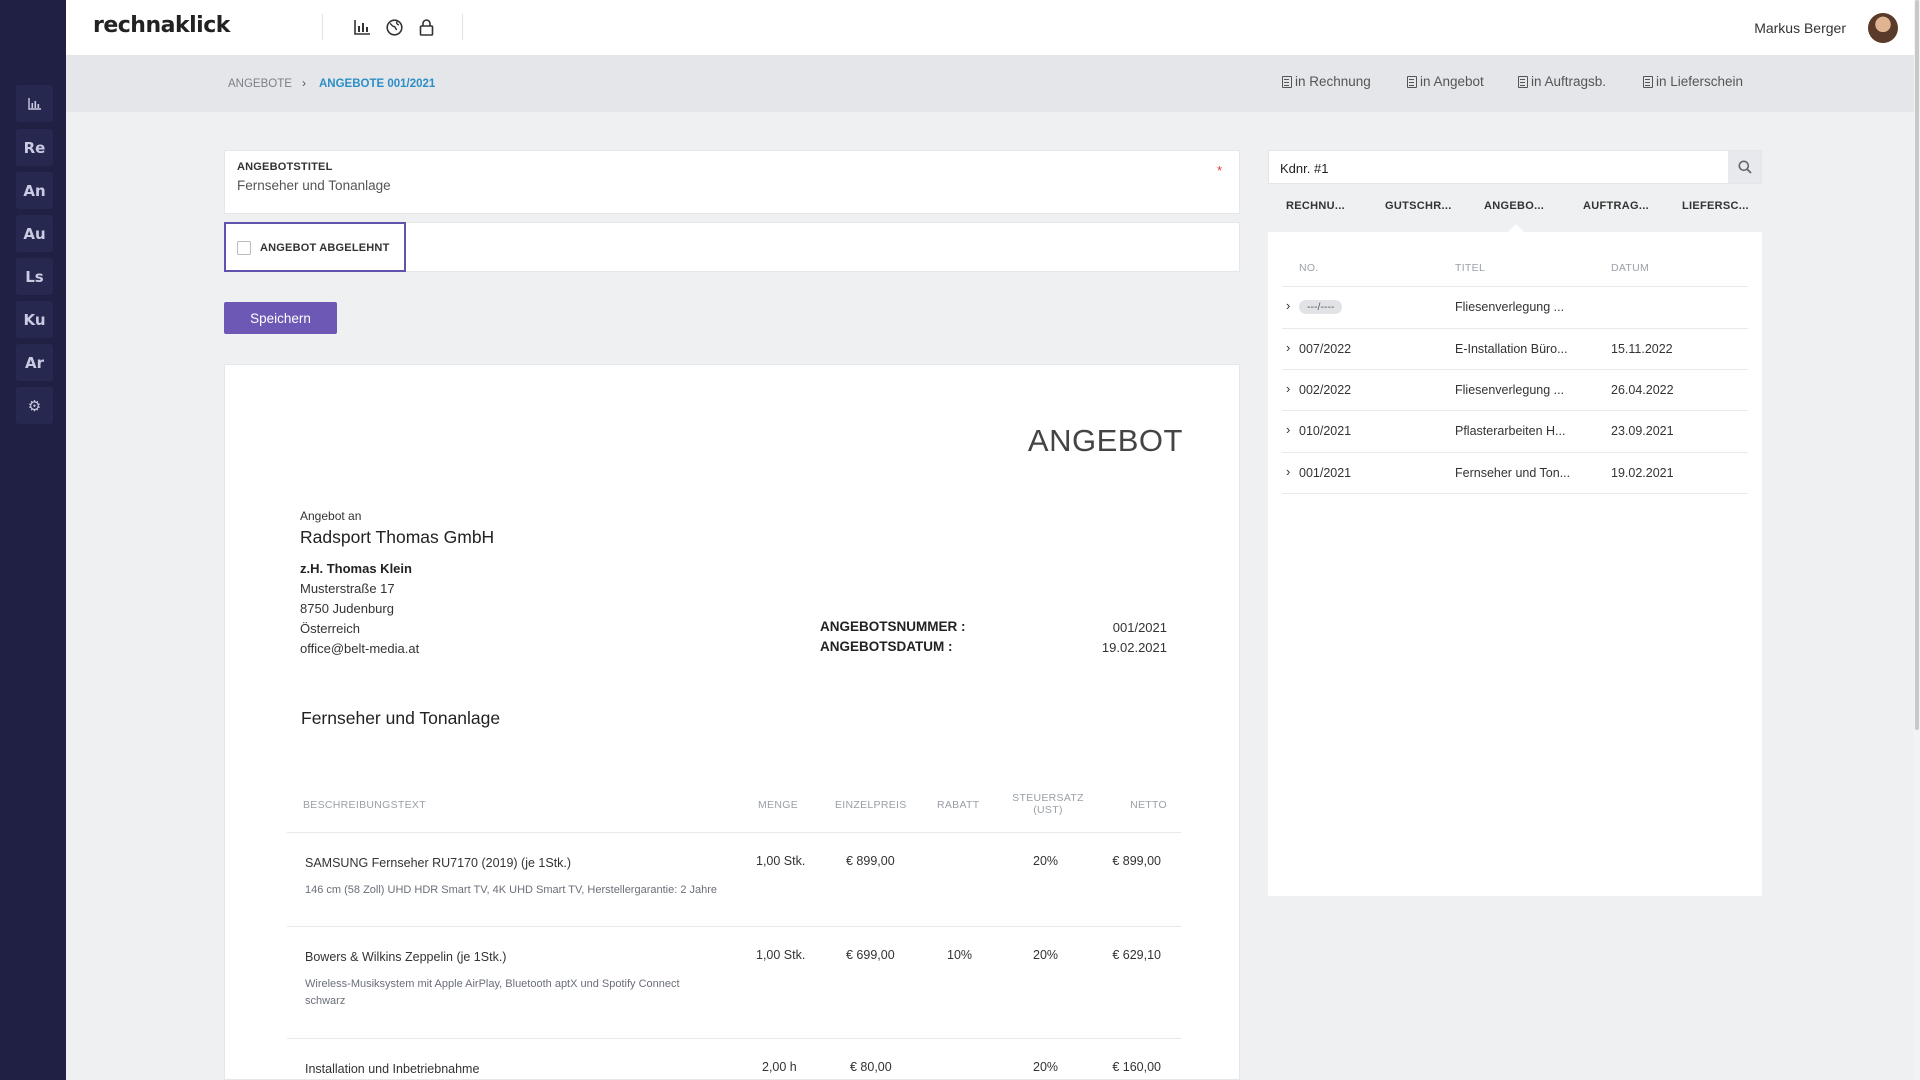 Image resolution: width=1920 pixels, height=1080 pixels. I want to click on top-bar: rechnaklick Markus Berger, so click(993, 28).